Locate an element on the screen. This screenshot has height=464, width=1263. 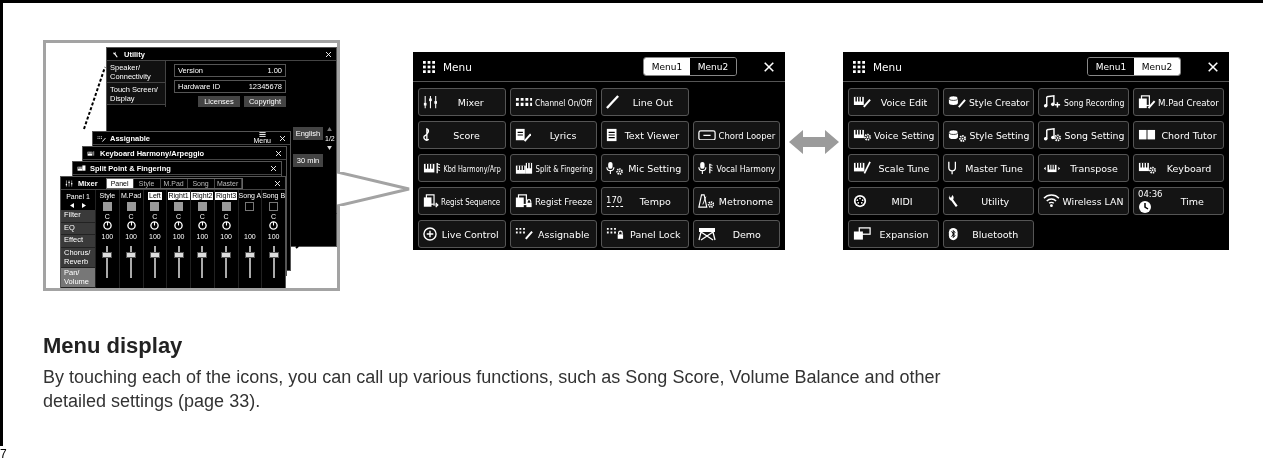
menu-button: Lyrics is located at coordinates (553, 135).